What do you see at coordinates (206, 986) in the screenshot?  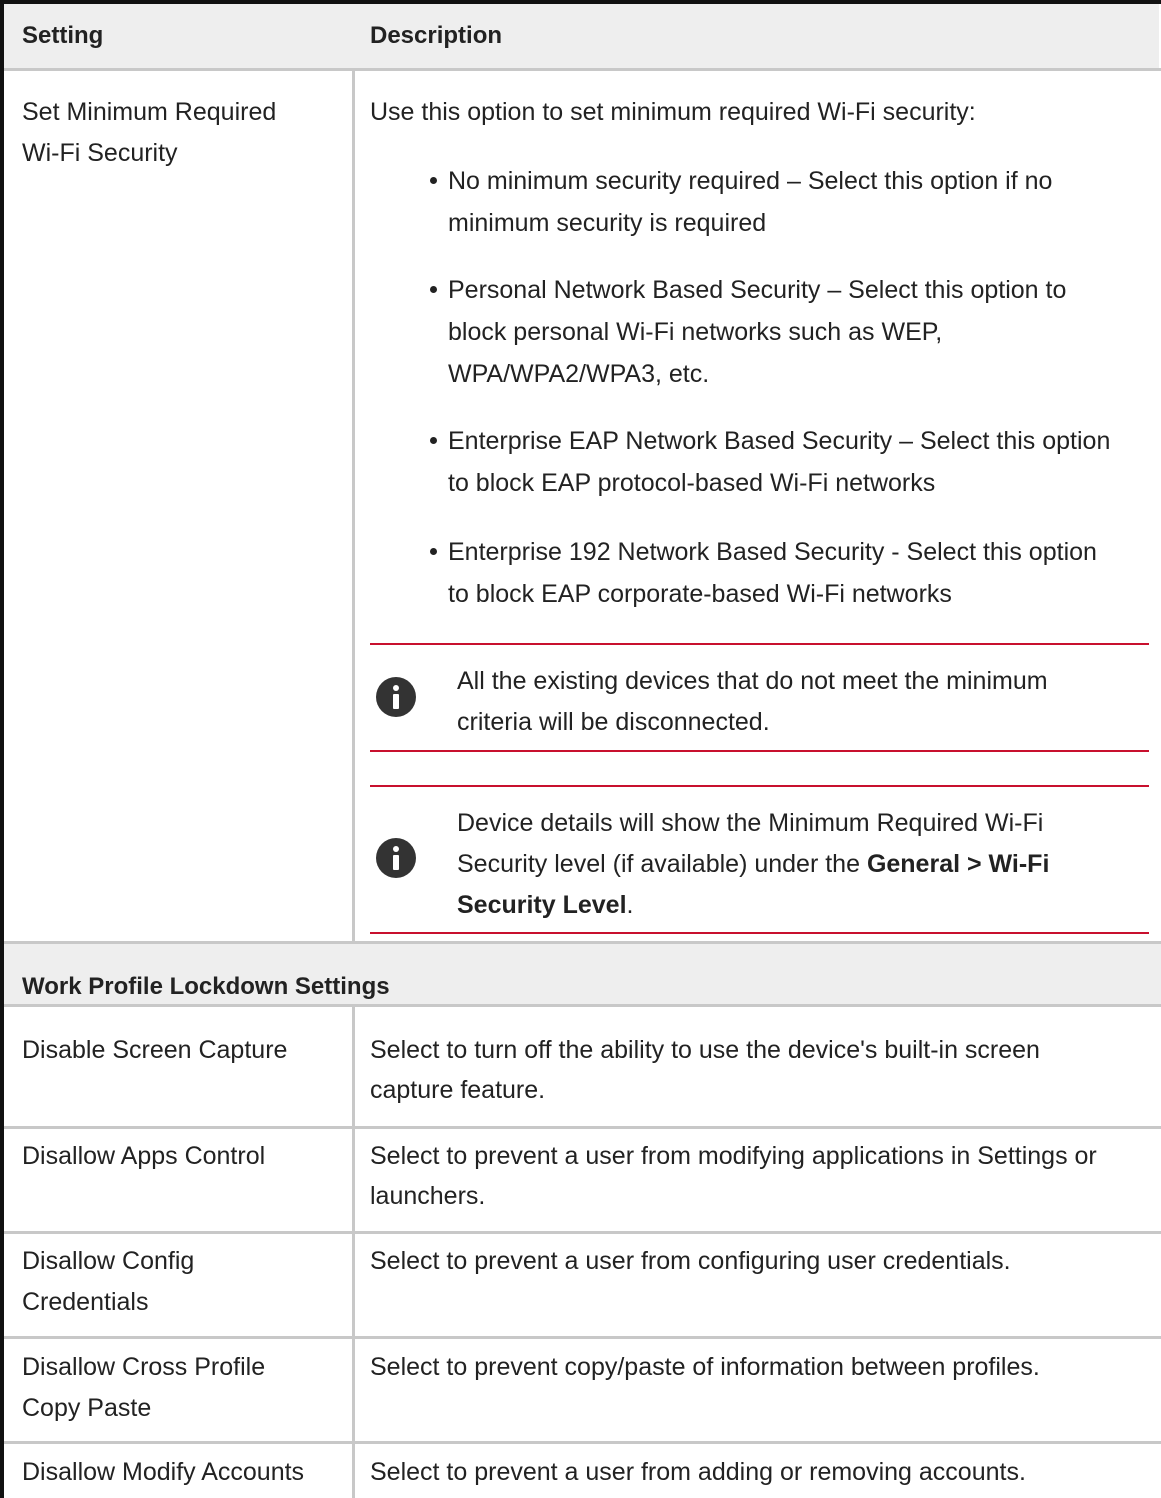 I see `section-title: Work Profile Lockdown Settings` at bounding box center [206, 986].